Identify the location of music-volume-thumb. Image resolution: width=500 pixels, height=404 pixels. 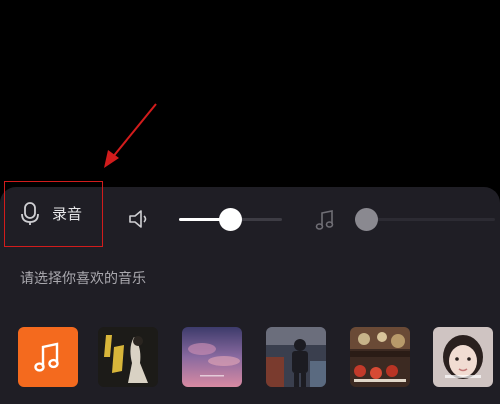
(366, 219).